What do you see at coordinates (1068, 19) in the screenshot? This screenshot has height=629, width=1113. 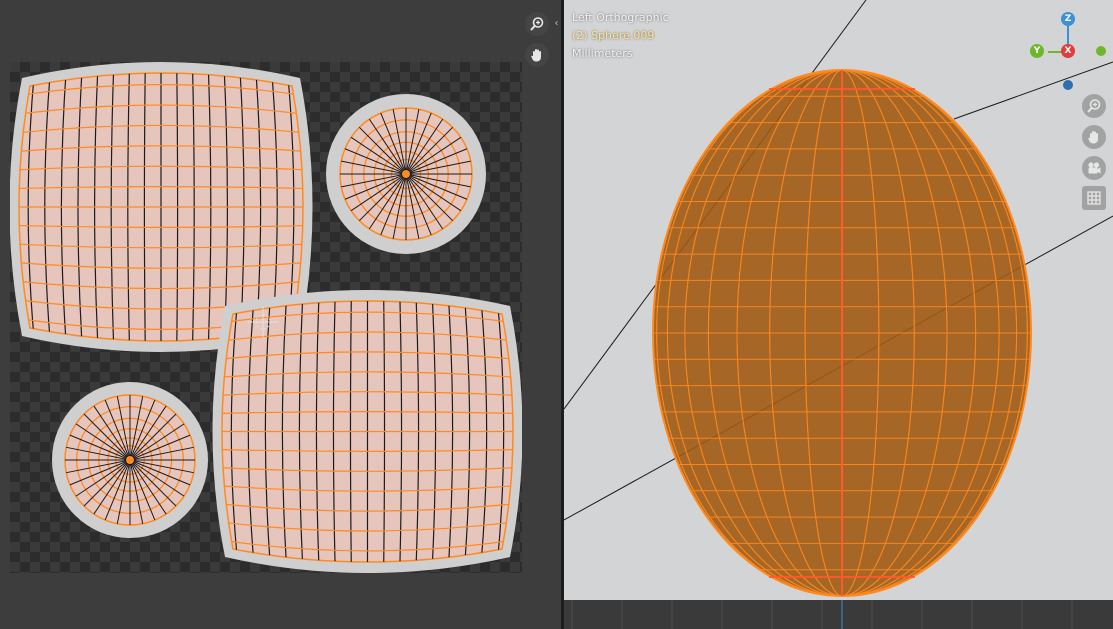 I see `gizmo-z-axis: Z` at bounding box center [1068, 19].